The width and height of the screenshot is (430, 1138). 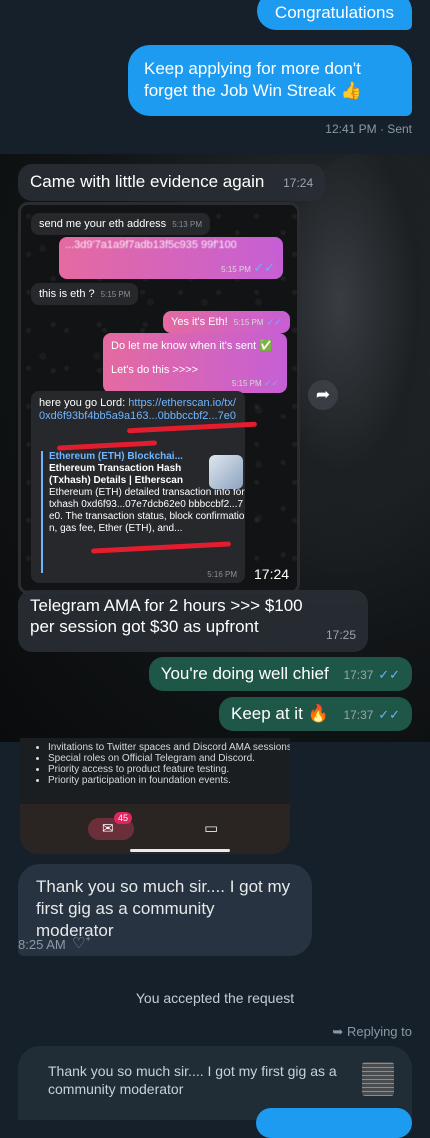 I want to click on inner-message-text: this is eth ?, so click(x=67, y=294).